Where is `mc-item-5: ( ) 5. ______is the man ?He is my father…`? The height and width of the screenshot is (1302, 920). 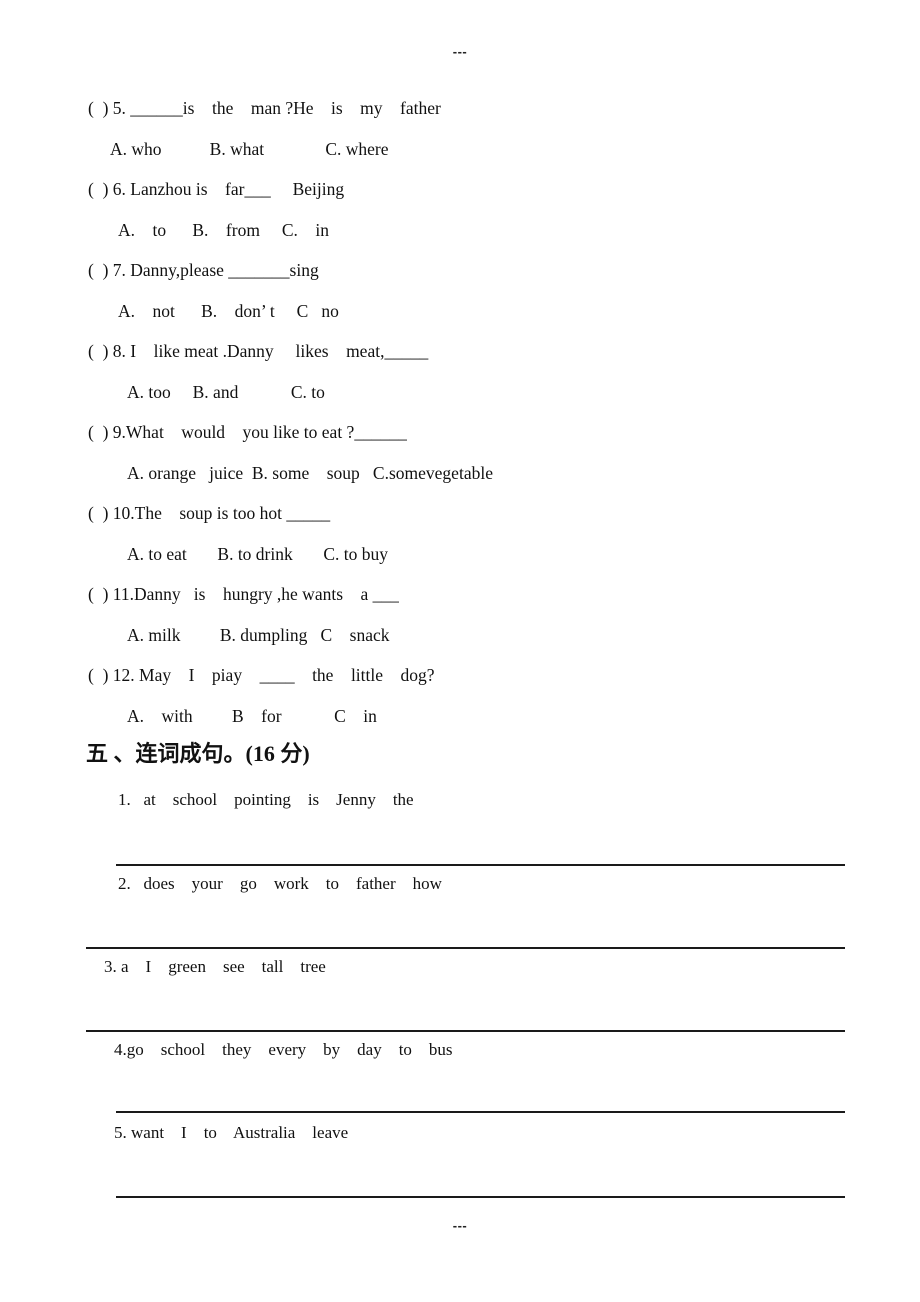
mc-item-5: ( ) 5. ______is the man ?He is my father… is located at coordinates (460, 128).